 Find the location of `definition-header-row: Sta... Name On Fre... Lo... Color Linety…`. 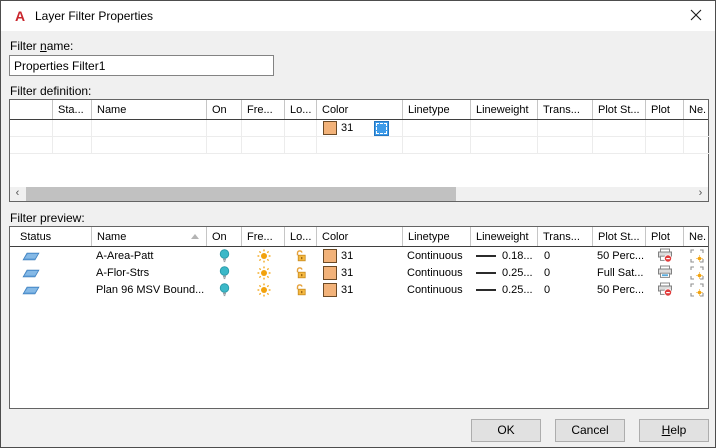

definition-header-row: Sta... Name On Fre... Lo... Color Linety… is located at coordinates (359, 110).